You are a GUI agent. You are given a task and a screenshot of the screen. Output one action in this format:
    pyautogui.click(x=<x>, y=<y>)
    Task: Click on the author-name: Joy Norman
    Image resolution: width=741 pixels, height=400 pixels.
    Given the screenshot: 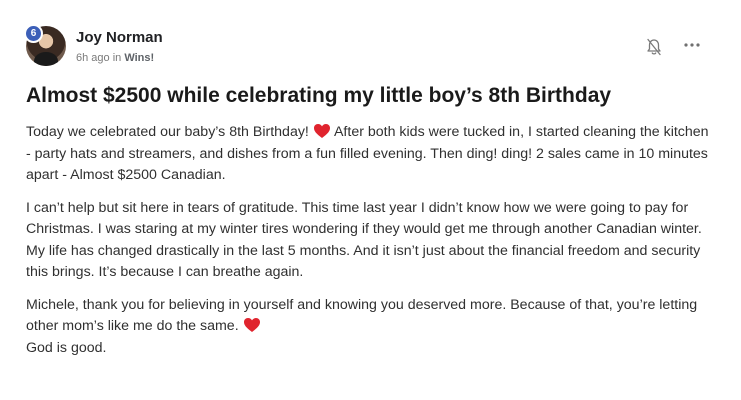 What is the action you would take?
    pyautogui.click(x=119, y=37)
    